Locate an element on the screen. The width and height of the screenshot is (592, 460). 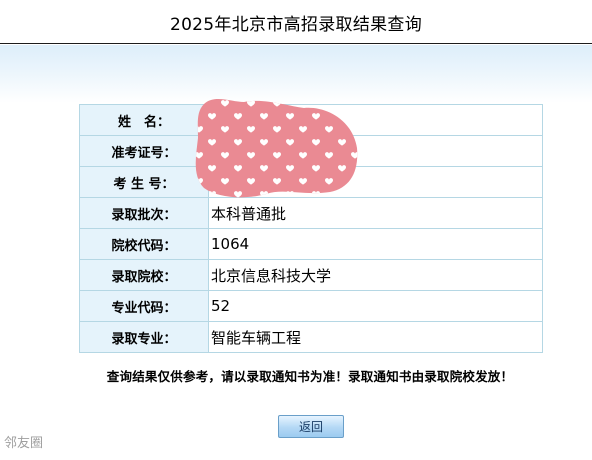
admitted-school-value: 北京信息科技大学 is located at coordinates (375, 275).